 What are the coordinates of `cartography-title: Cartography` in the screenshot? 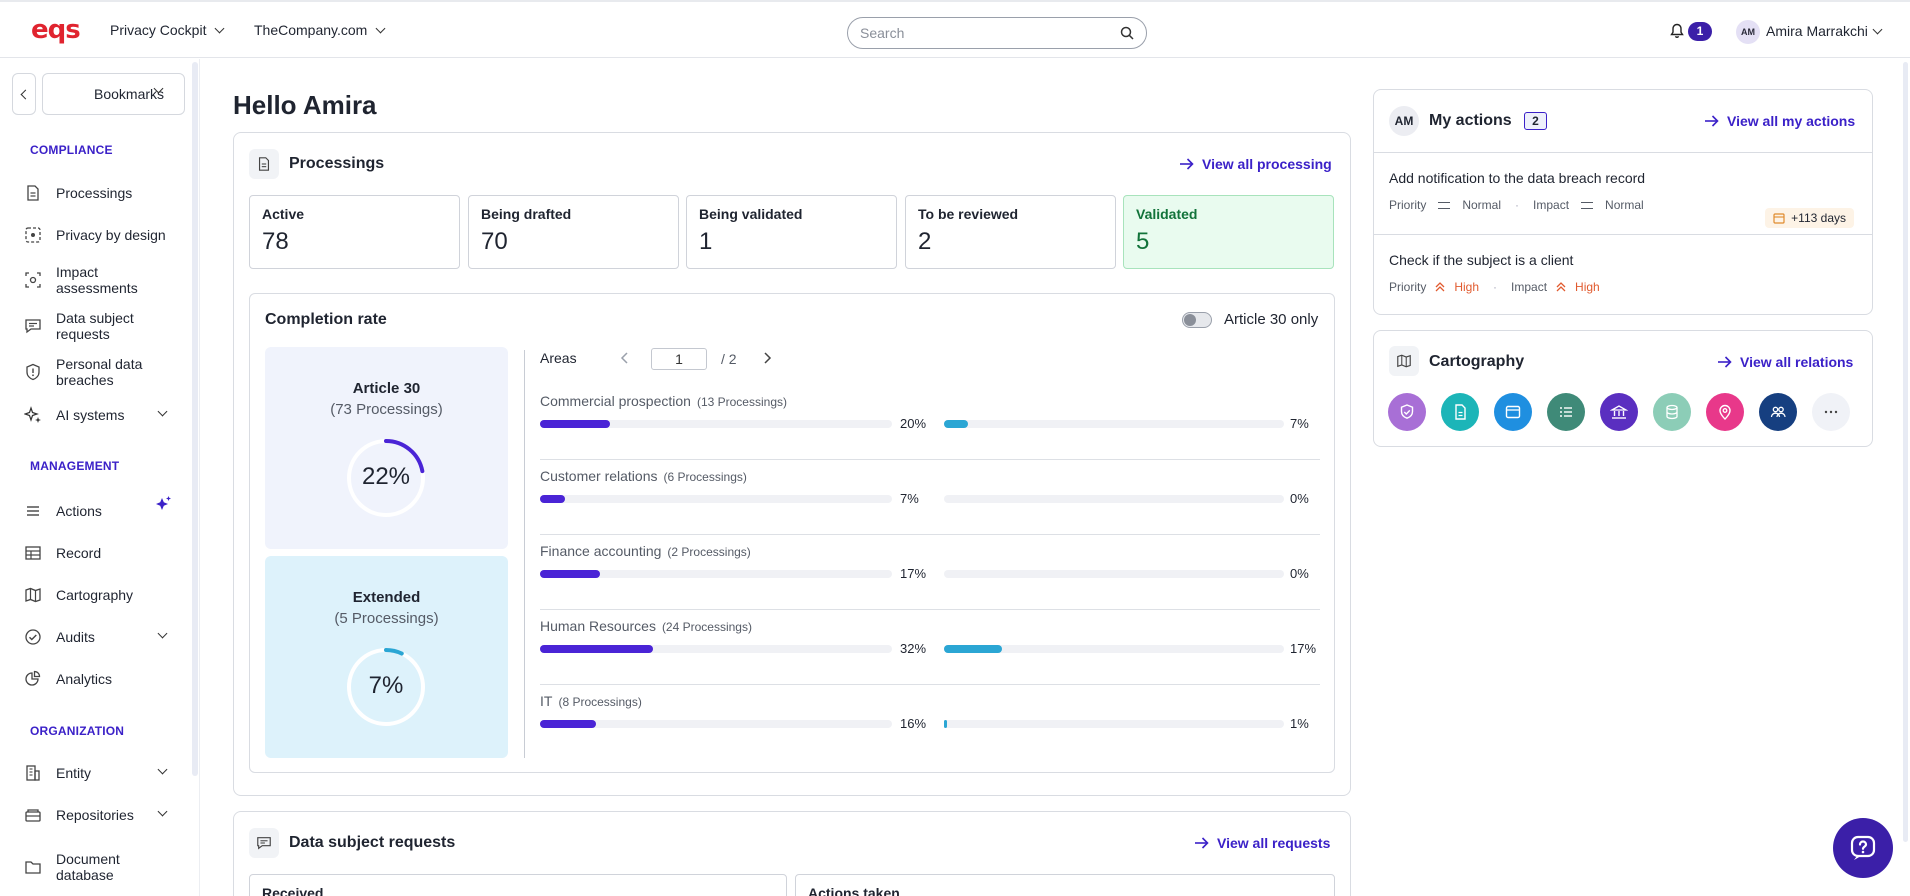 It's located at (1477, 361).